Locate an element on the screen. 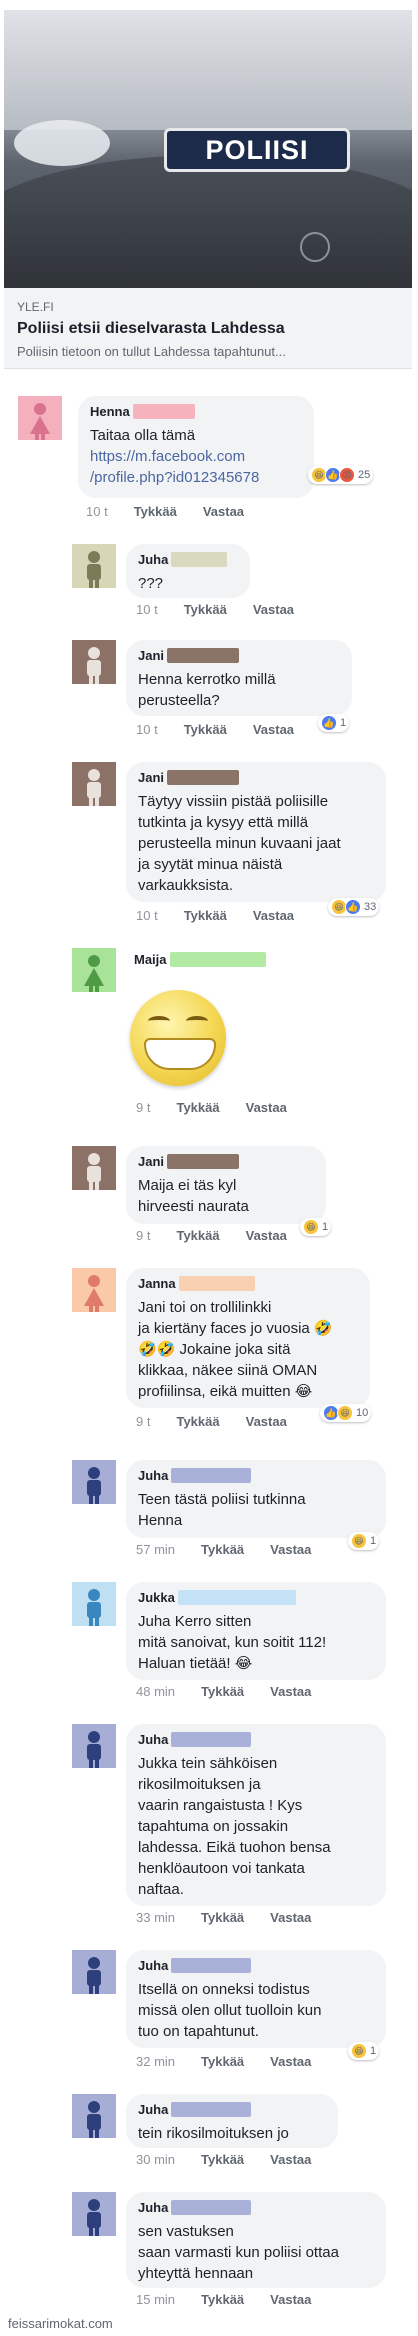  comment-bubble: Juha Teen tästä poliisi tutkinna Henna is located at coordinates (256, 1499).